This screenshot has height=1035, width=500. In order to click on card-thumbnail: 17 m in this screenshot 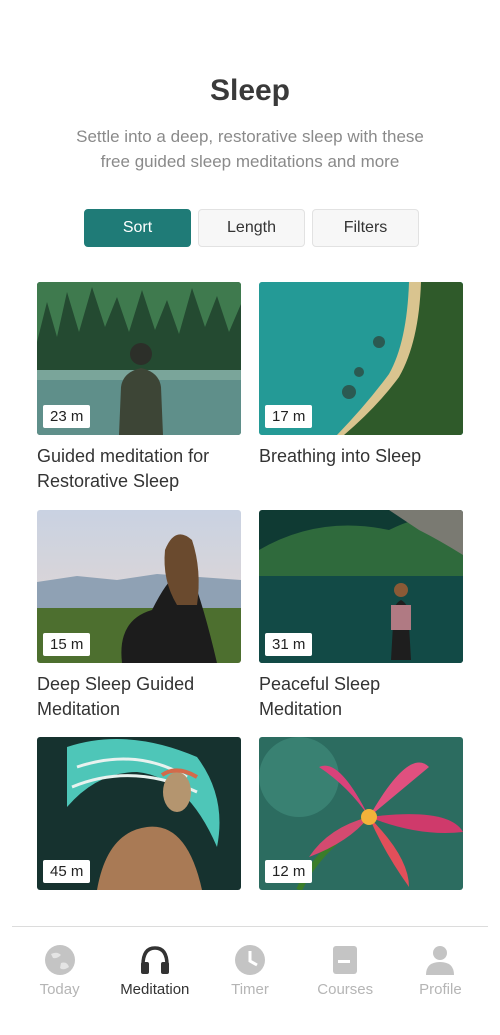, I will do `click(361, 358)`.